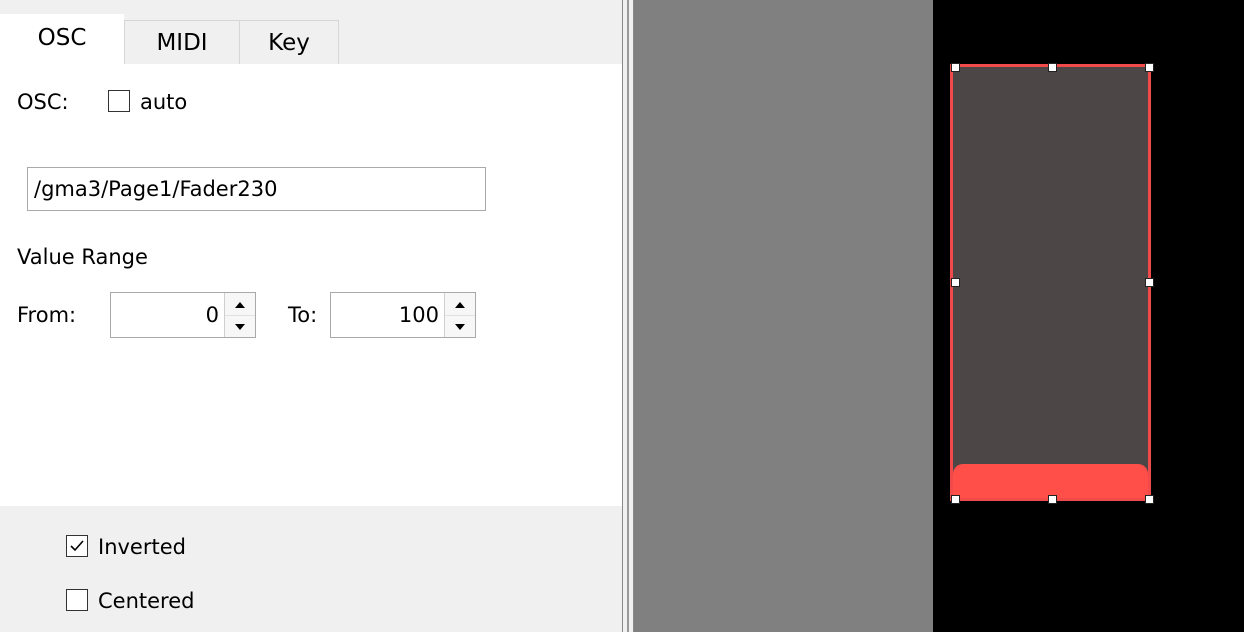  Describe the element at coordinates (182, 42) in the screenshot. I see `tab-midi: MIDI` at that location.